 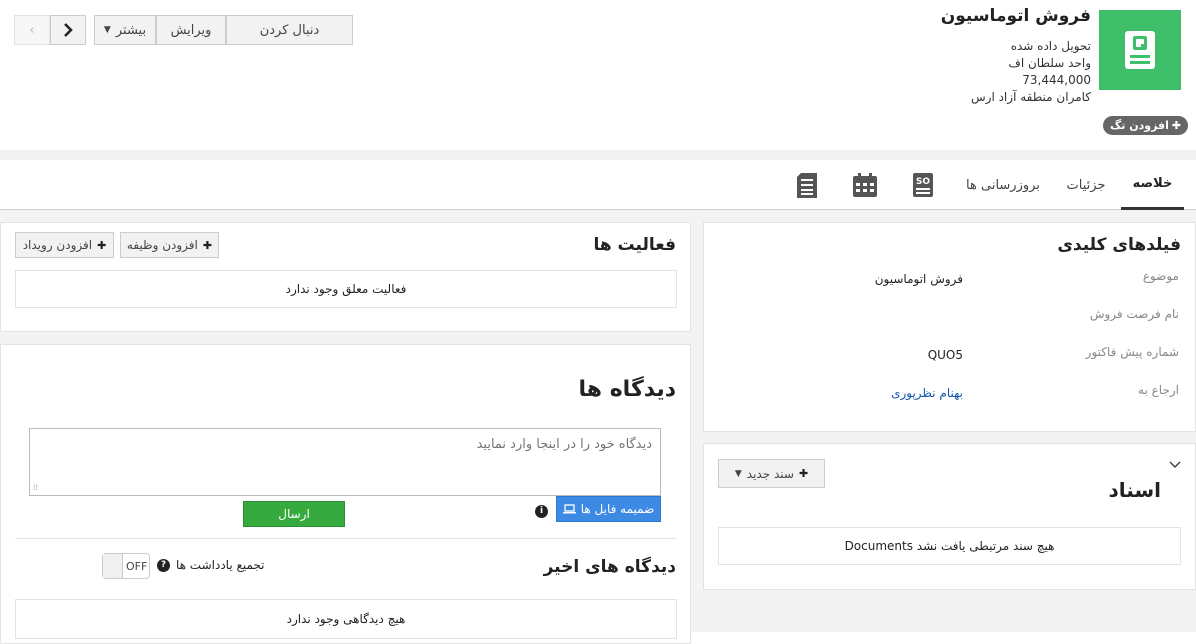 What do you see at coordinates (949, 546) in the screenshot?
I see `documents-empty-message: هیچ سند مرتبطی یافت نشد Documents` at bounding box center [949, 546].